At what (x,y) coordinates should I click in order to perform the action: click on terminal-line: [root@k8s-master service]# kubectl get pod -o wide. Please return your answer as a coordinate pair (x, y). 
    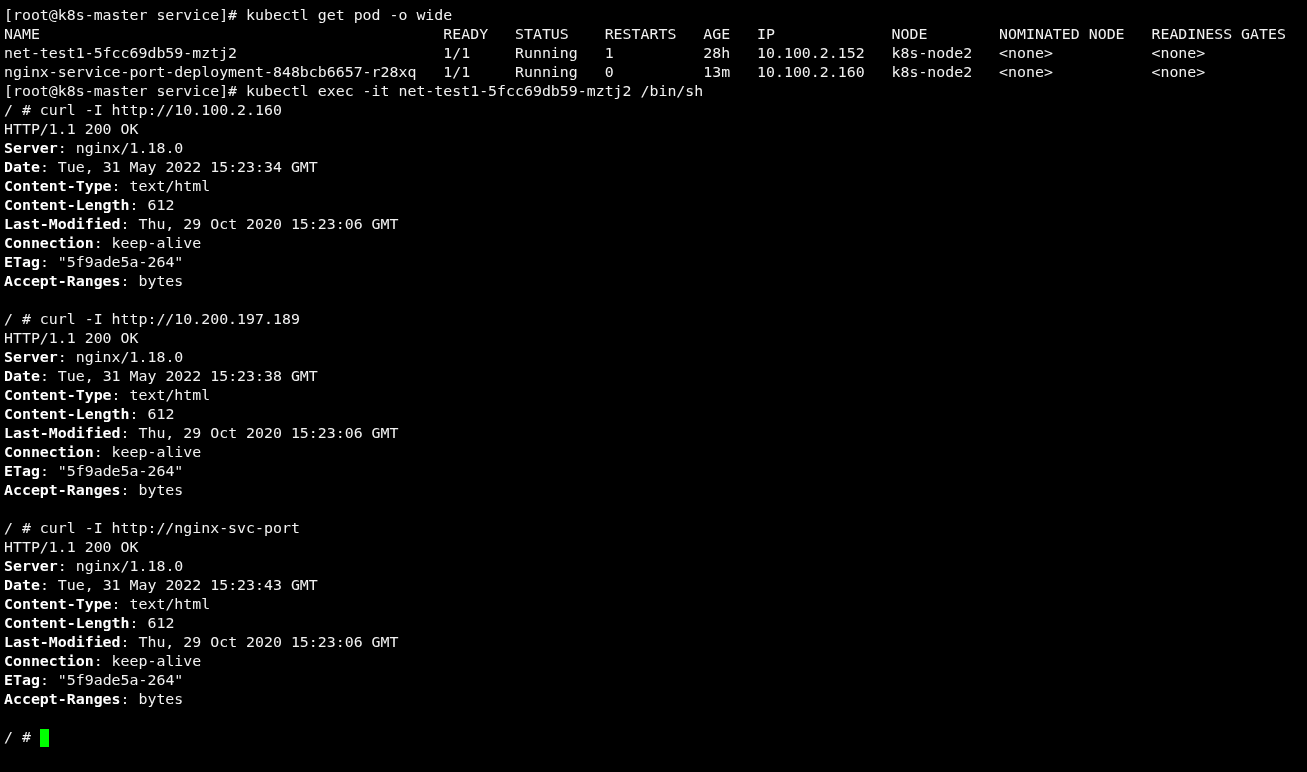
    Looking at the image, I should click on (228, 15).